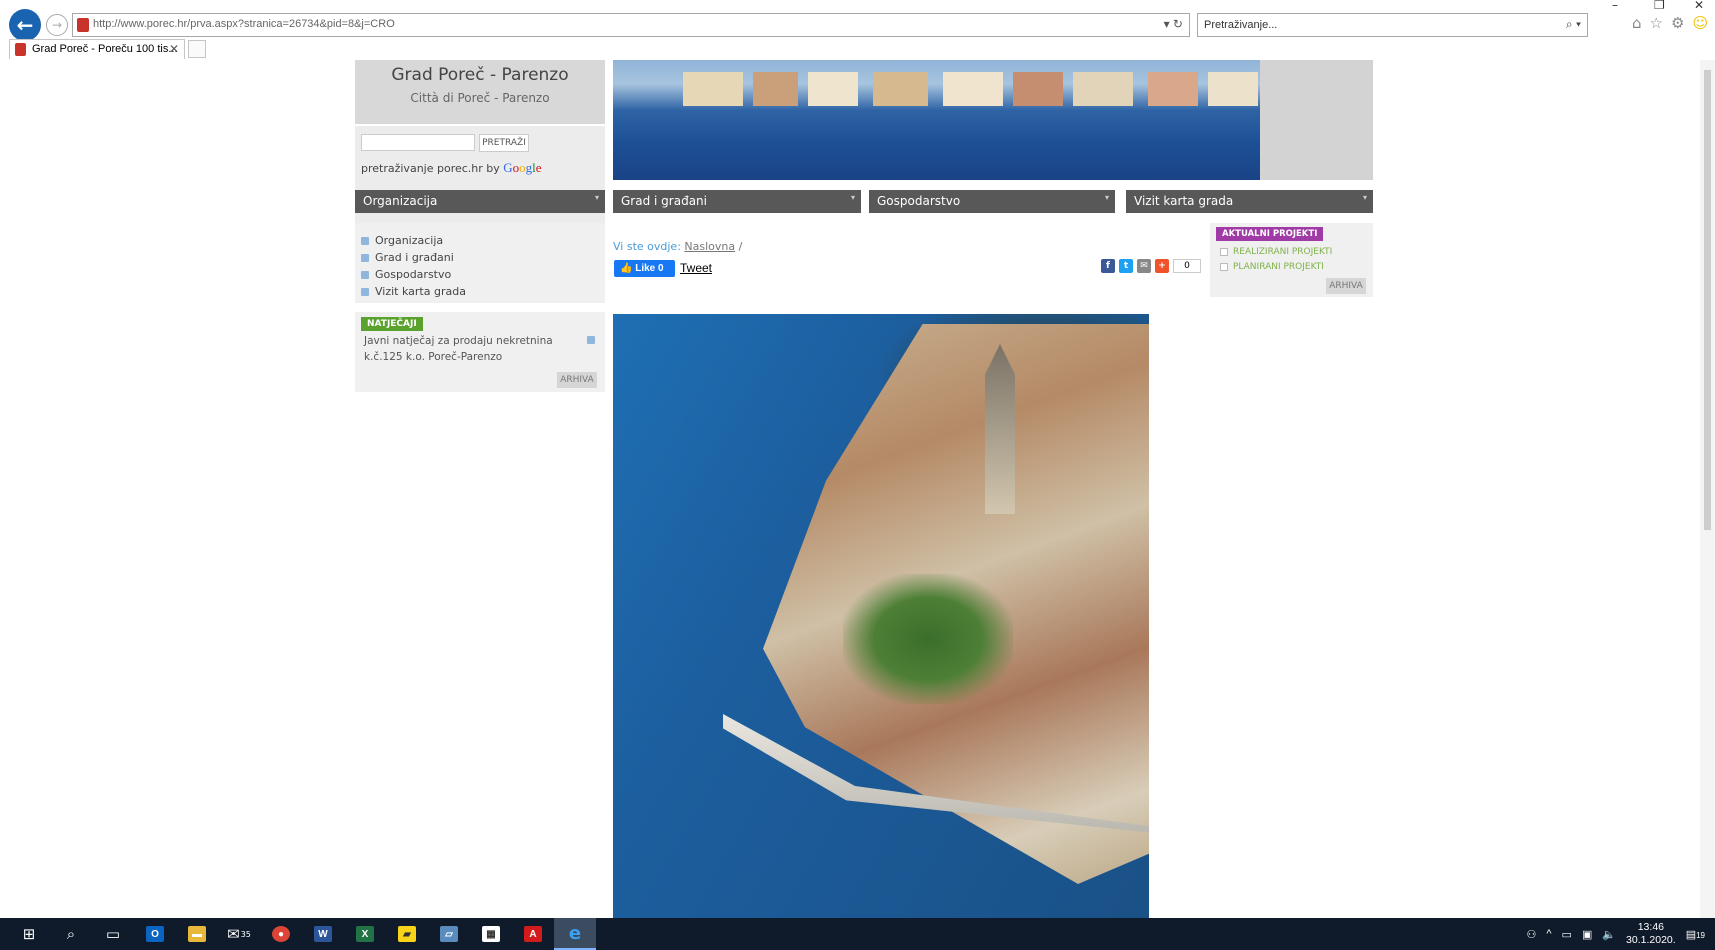 This screenshot has height=950, width=1715. Describe the element at coordinates (29, 934) in the screenshot. I see `windows-start-icon: ⊞` at that location.